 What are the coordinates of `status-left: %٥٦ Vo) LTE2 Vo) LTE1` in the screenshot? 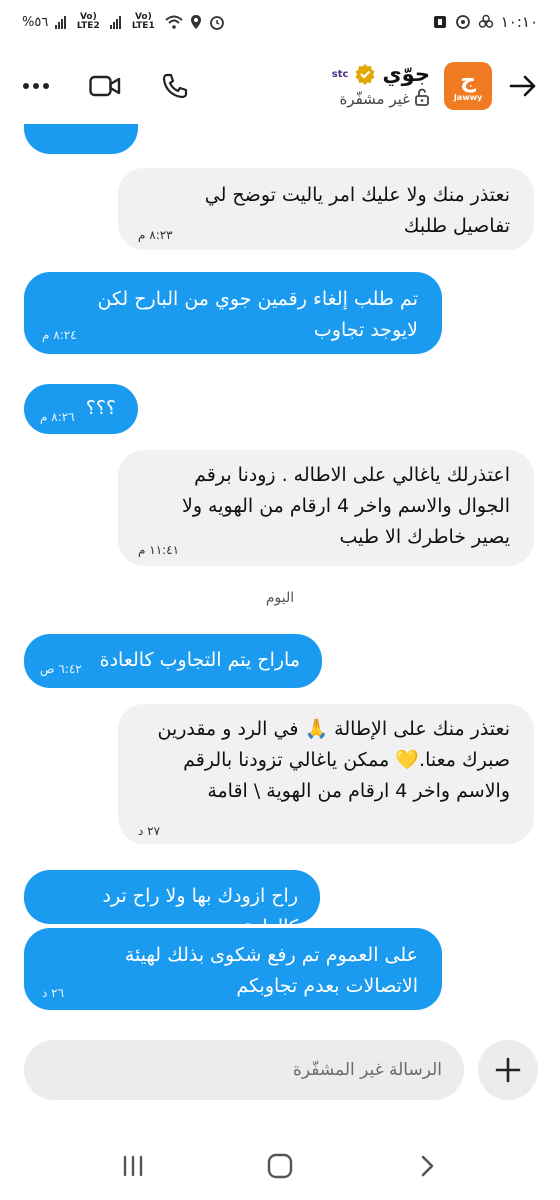 It's located at (123, 22).